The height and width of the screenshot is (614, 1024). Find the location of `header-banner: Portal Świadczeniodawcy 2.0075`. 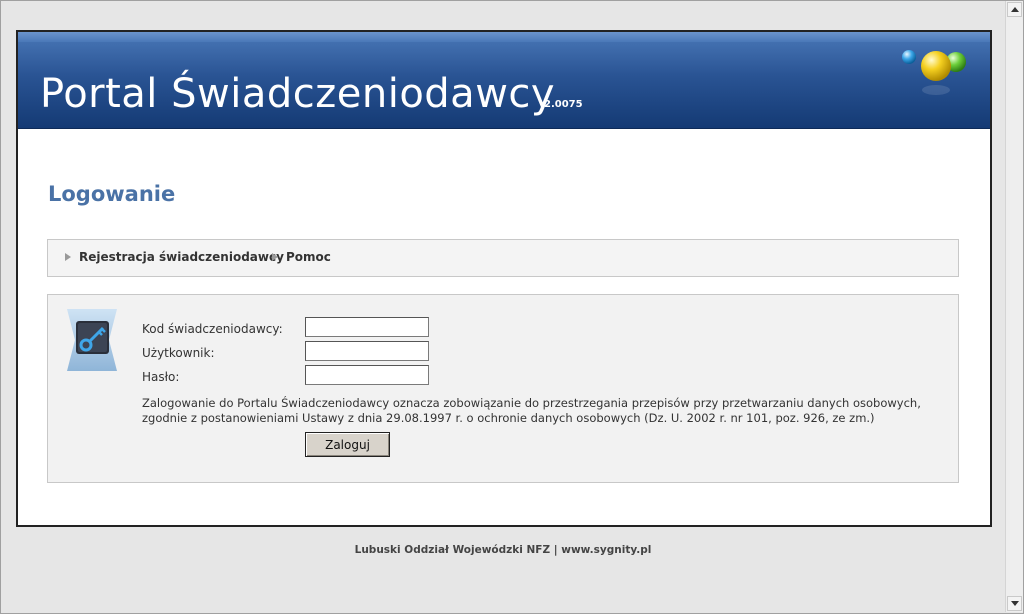

header-banner: Portal Świadczeniodawcy 2.0075 is located at coordinates (504, 80).